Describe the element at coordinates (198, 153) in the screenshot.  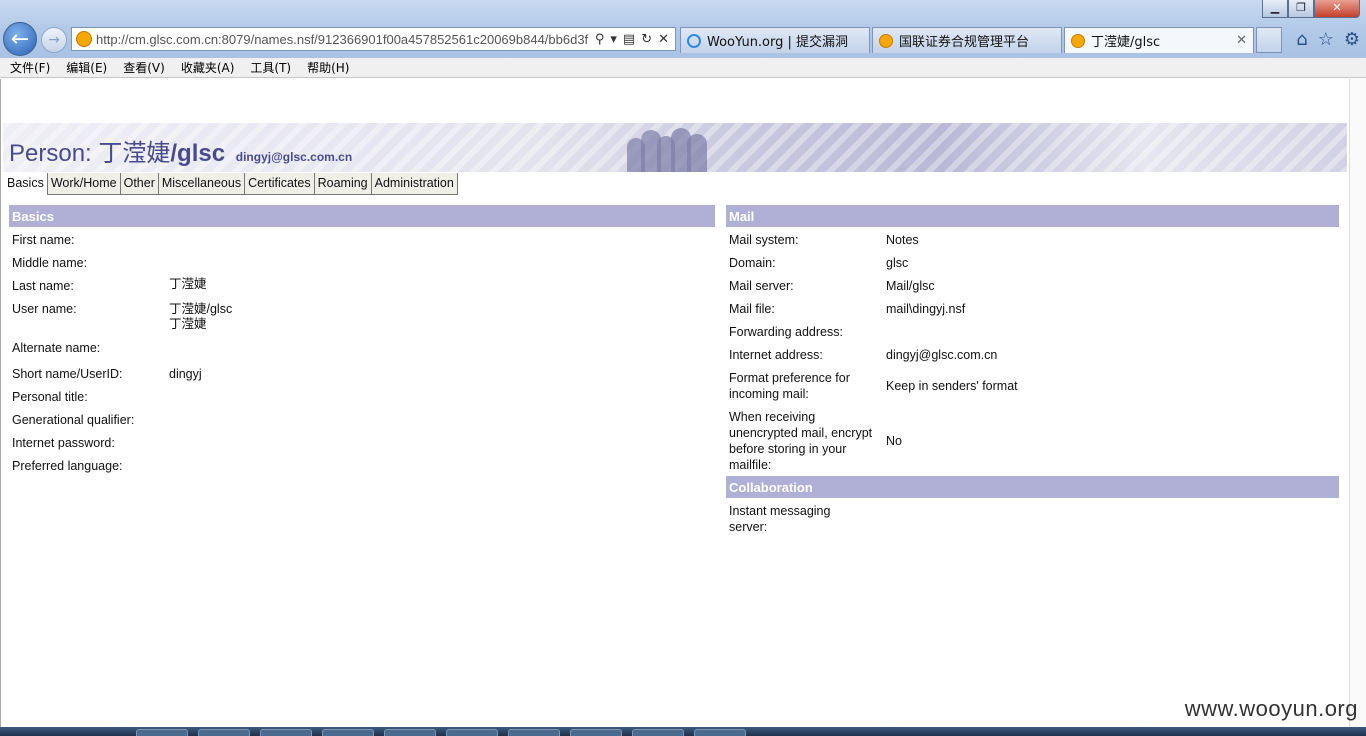
I see `title-name-org: /glsc` at that location.